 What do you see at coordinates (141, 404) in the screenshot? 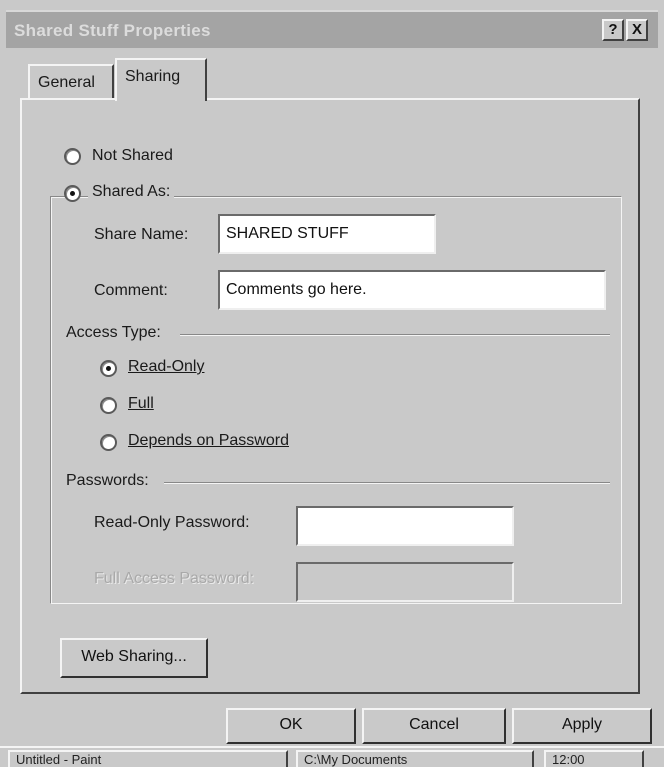
I see `access-full-label: Full` at bounding box center [141, 404].